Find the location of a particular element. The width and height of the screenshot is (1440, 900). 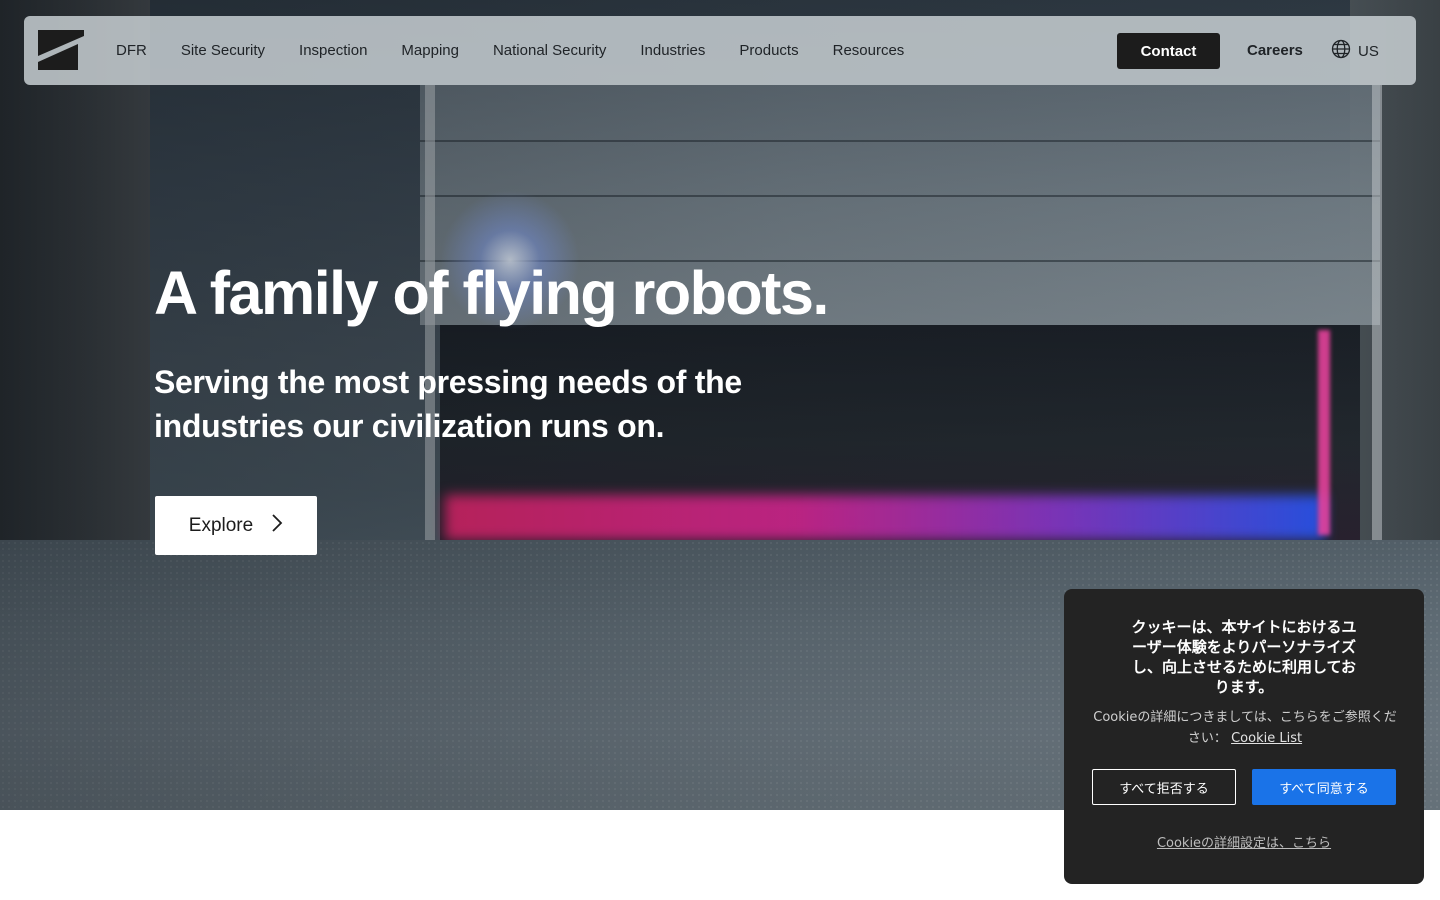

reject-all-button: すべて拒否する is located at coordinates (1164, 787).